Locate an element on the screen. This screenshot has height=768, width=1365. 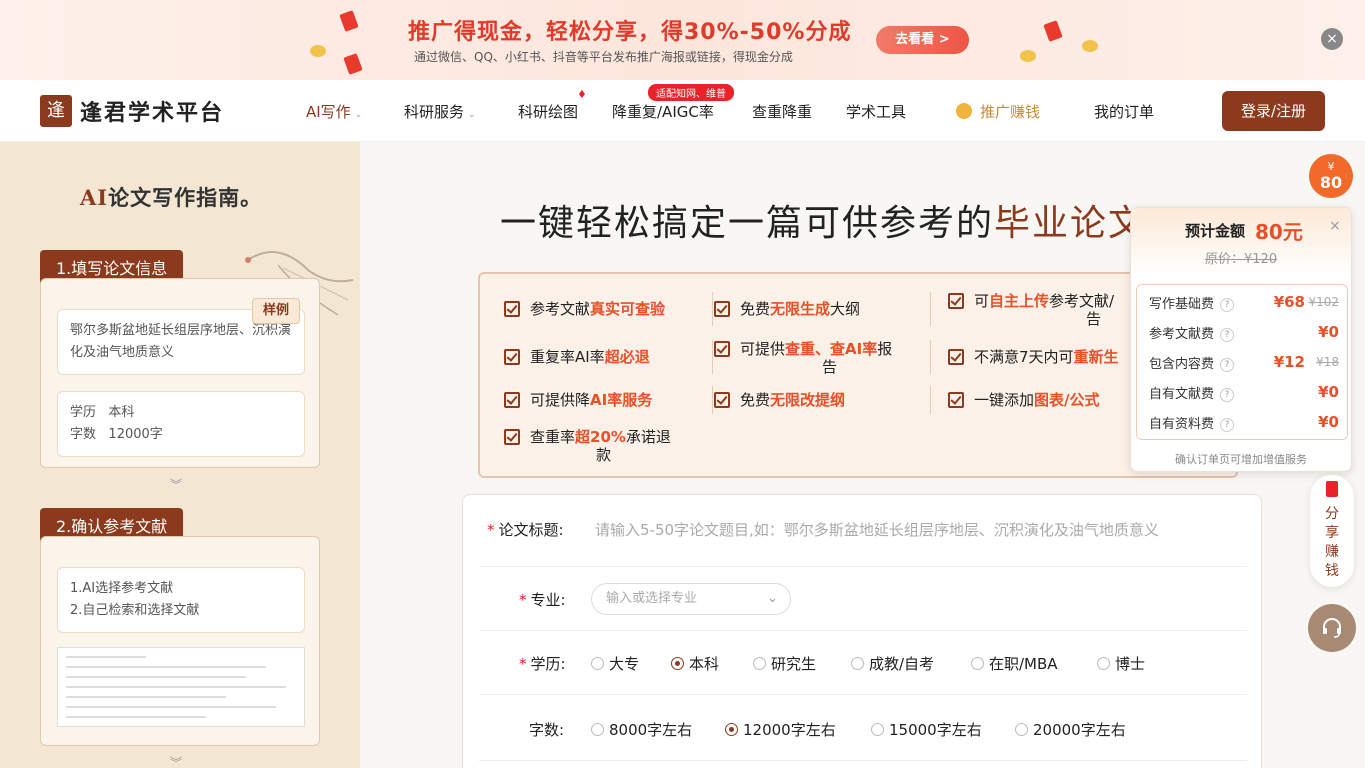
guide-title: AI论文写作指南。 is located at coordinates (171, 197).